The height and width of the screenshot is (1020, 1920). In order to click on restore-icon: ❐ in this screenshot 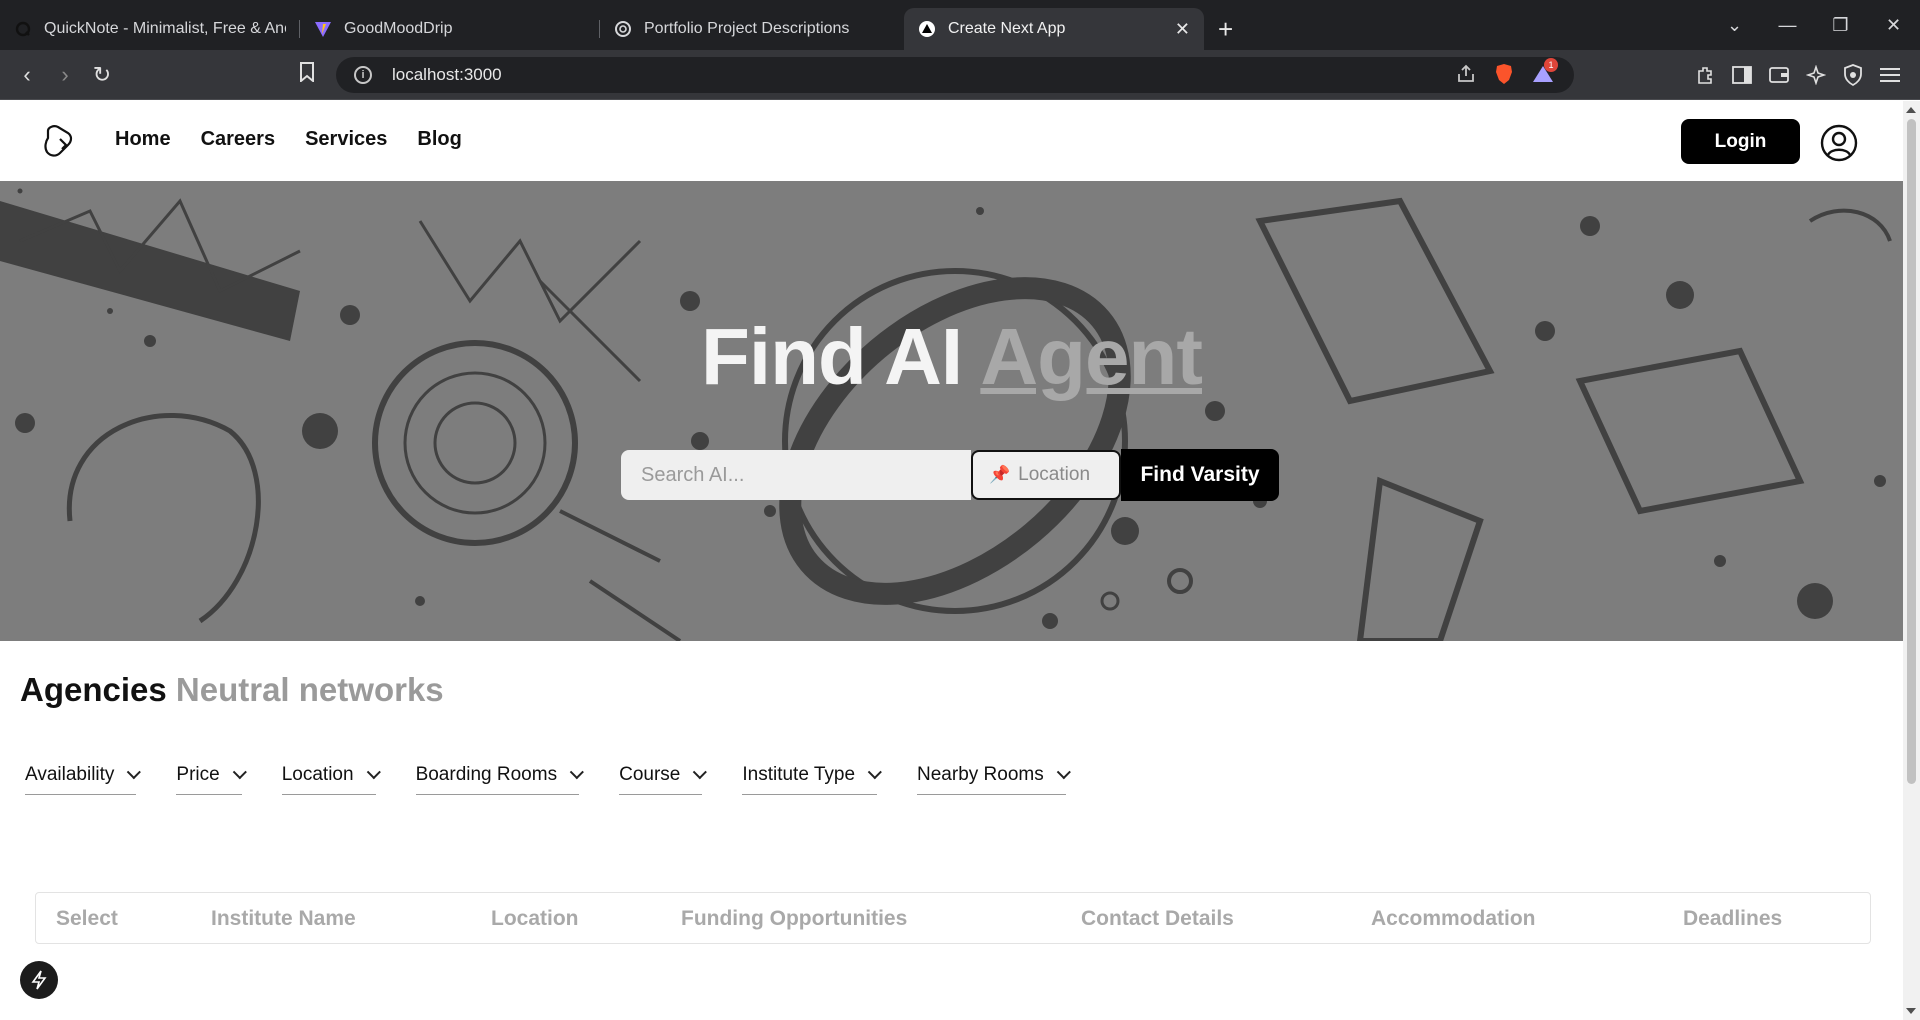, I will do `click(1840, 25)`.